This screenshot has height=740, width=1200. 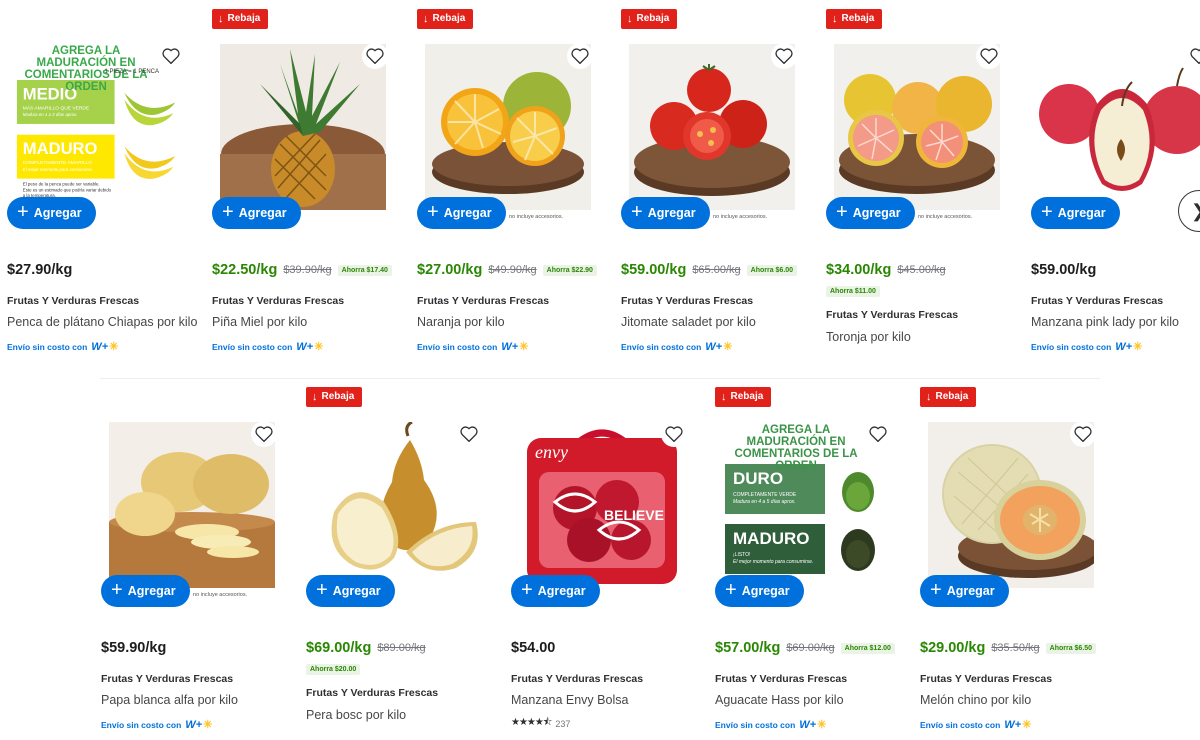 What do you see at coordinates (975, 700) in the screenshot?
I see `product-name: Melón chino por kilo` at bounding box center [975, 700].